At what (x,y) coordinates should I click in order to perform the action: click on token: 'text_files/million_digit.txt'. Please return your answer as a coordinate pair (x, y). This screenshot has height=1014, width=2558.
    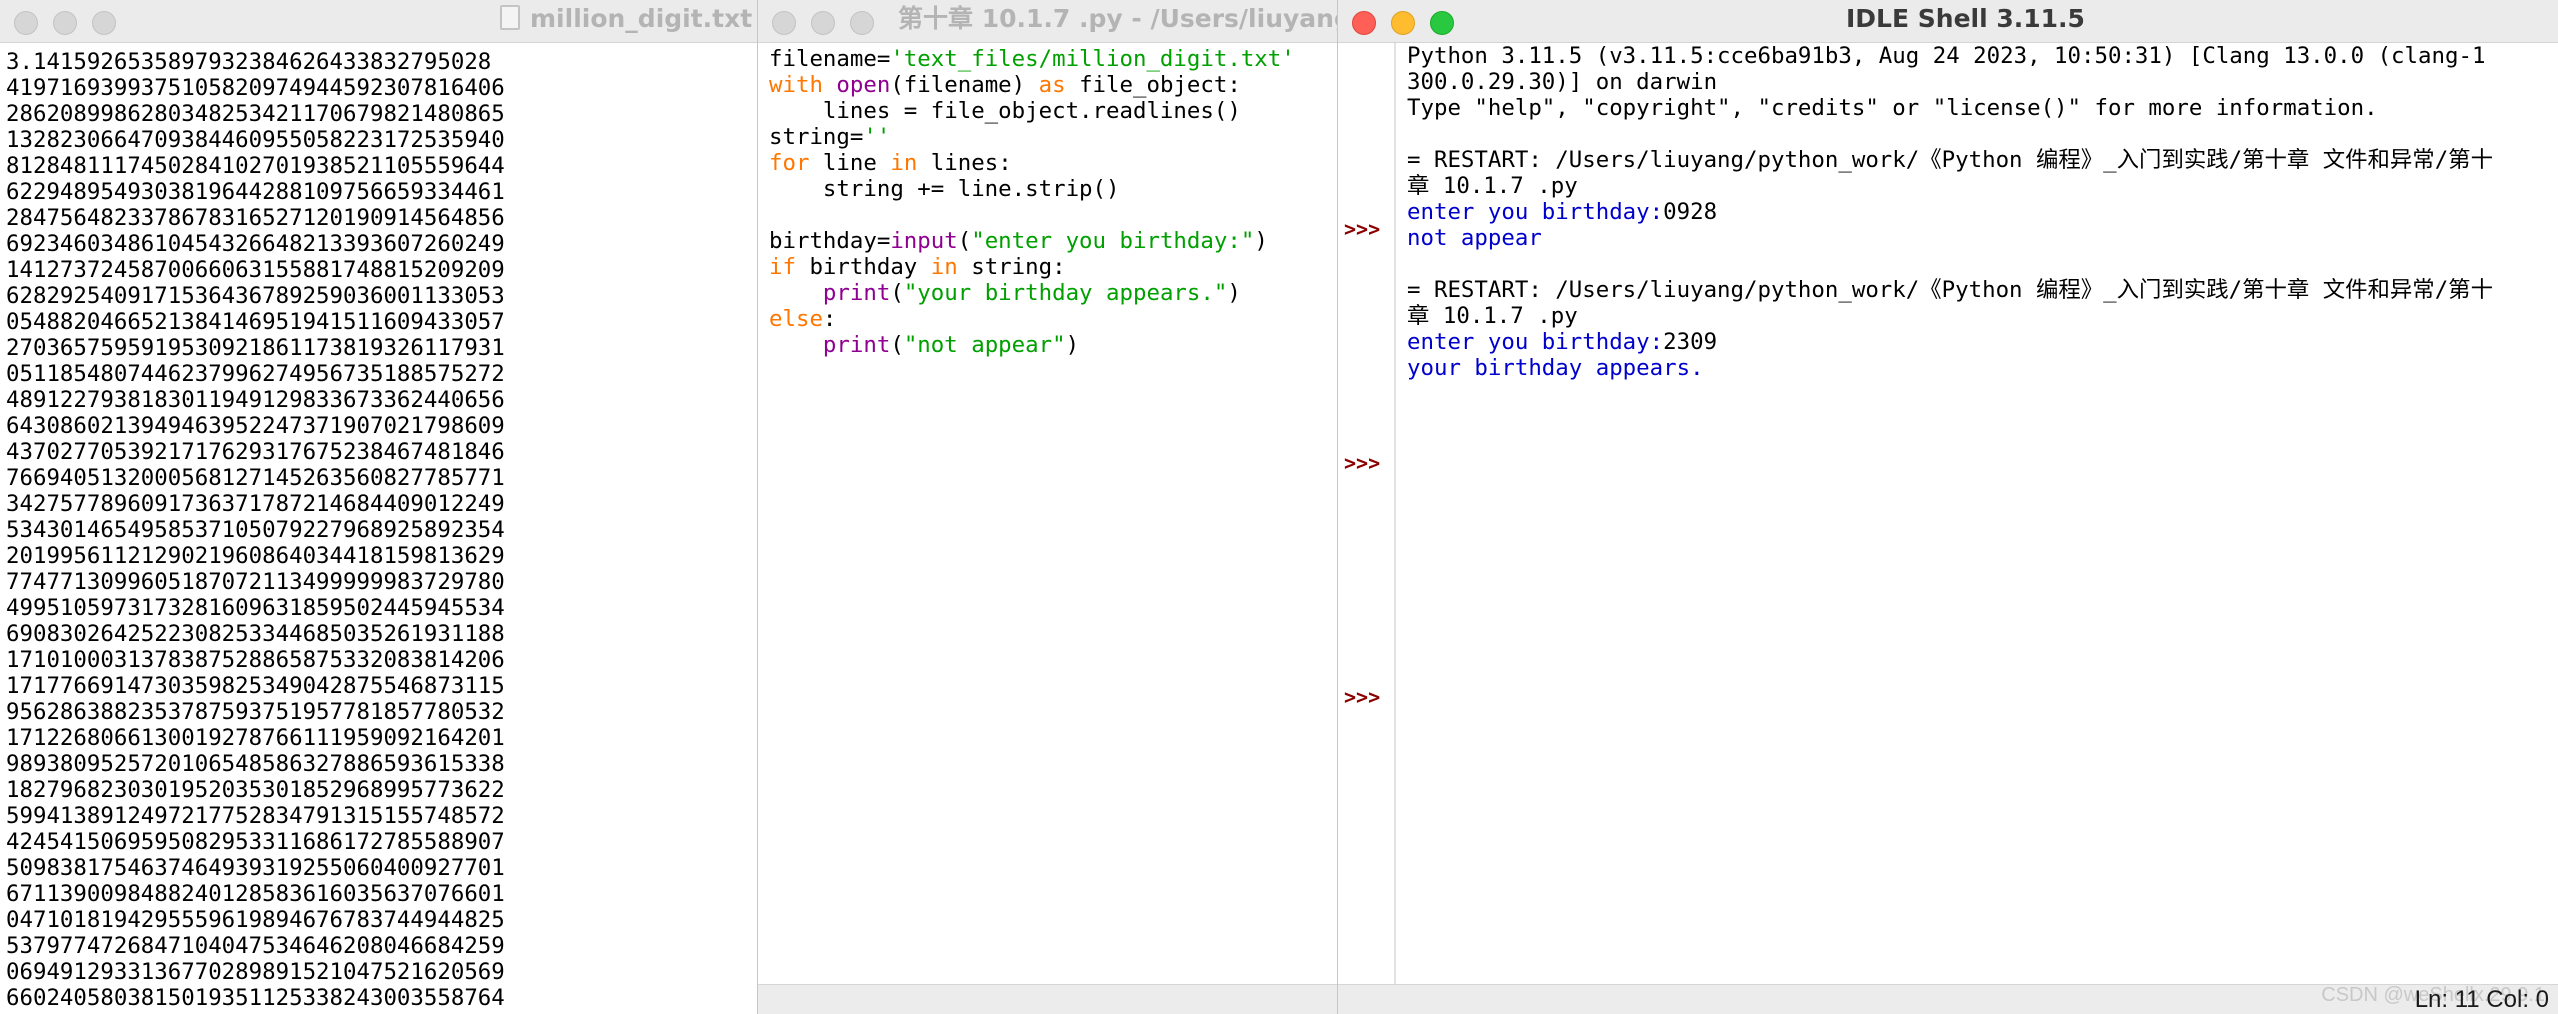
    Looking at the image, I should click on (1092, 59).